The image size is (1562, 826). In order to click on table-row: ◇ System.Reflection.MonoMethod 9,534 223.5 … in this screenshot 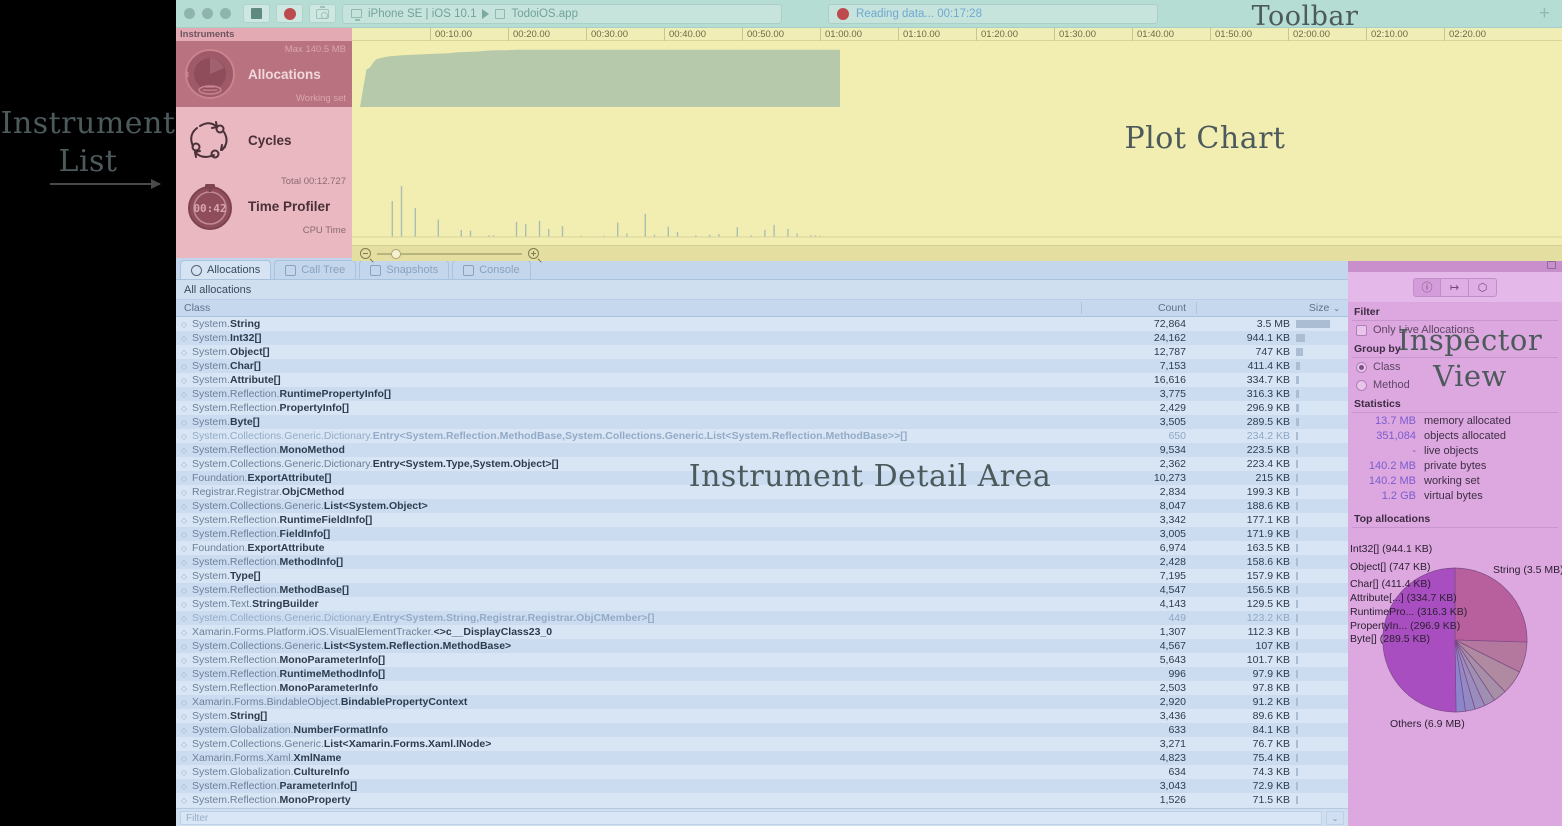, I will do `click(762, 450)`.